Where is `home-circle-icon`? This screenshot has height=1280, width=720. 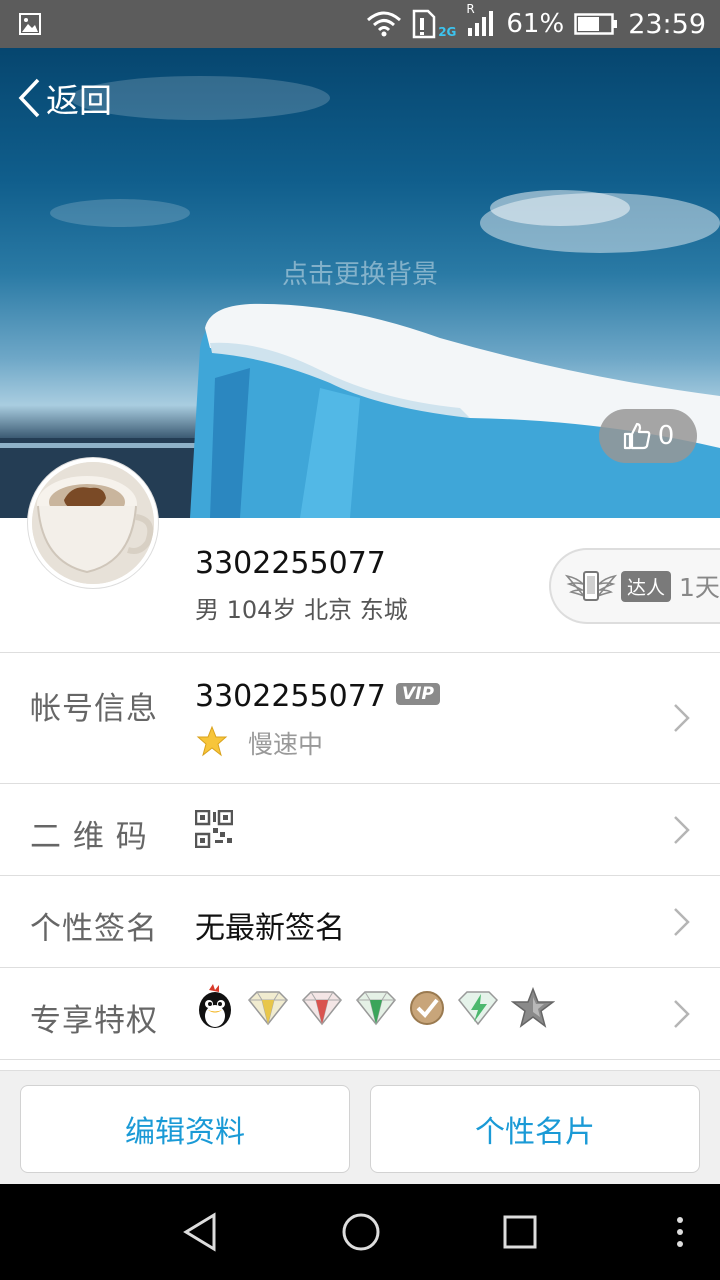 home-circle-icon is located at coordinates (361, 1232).